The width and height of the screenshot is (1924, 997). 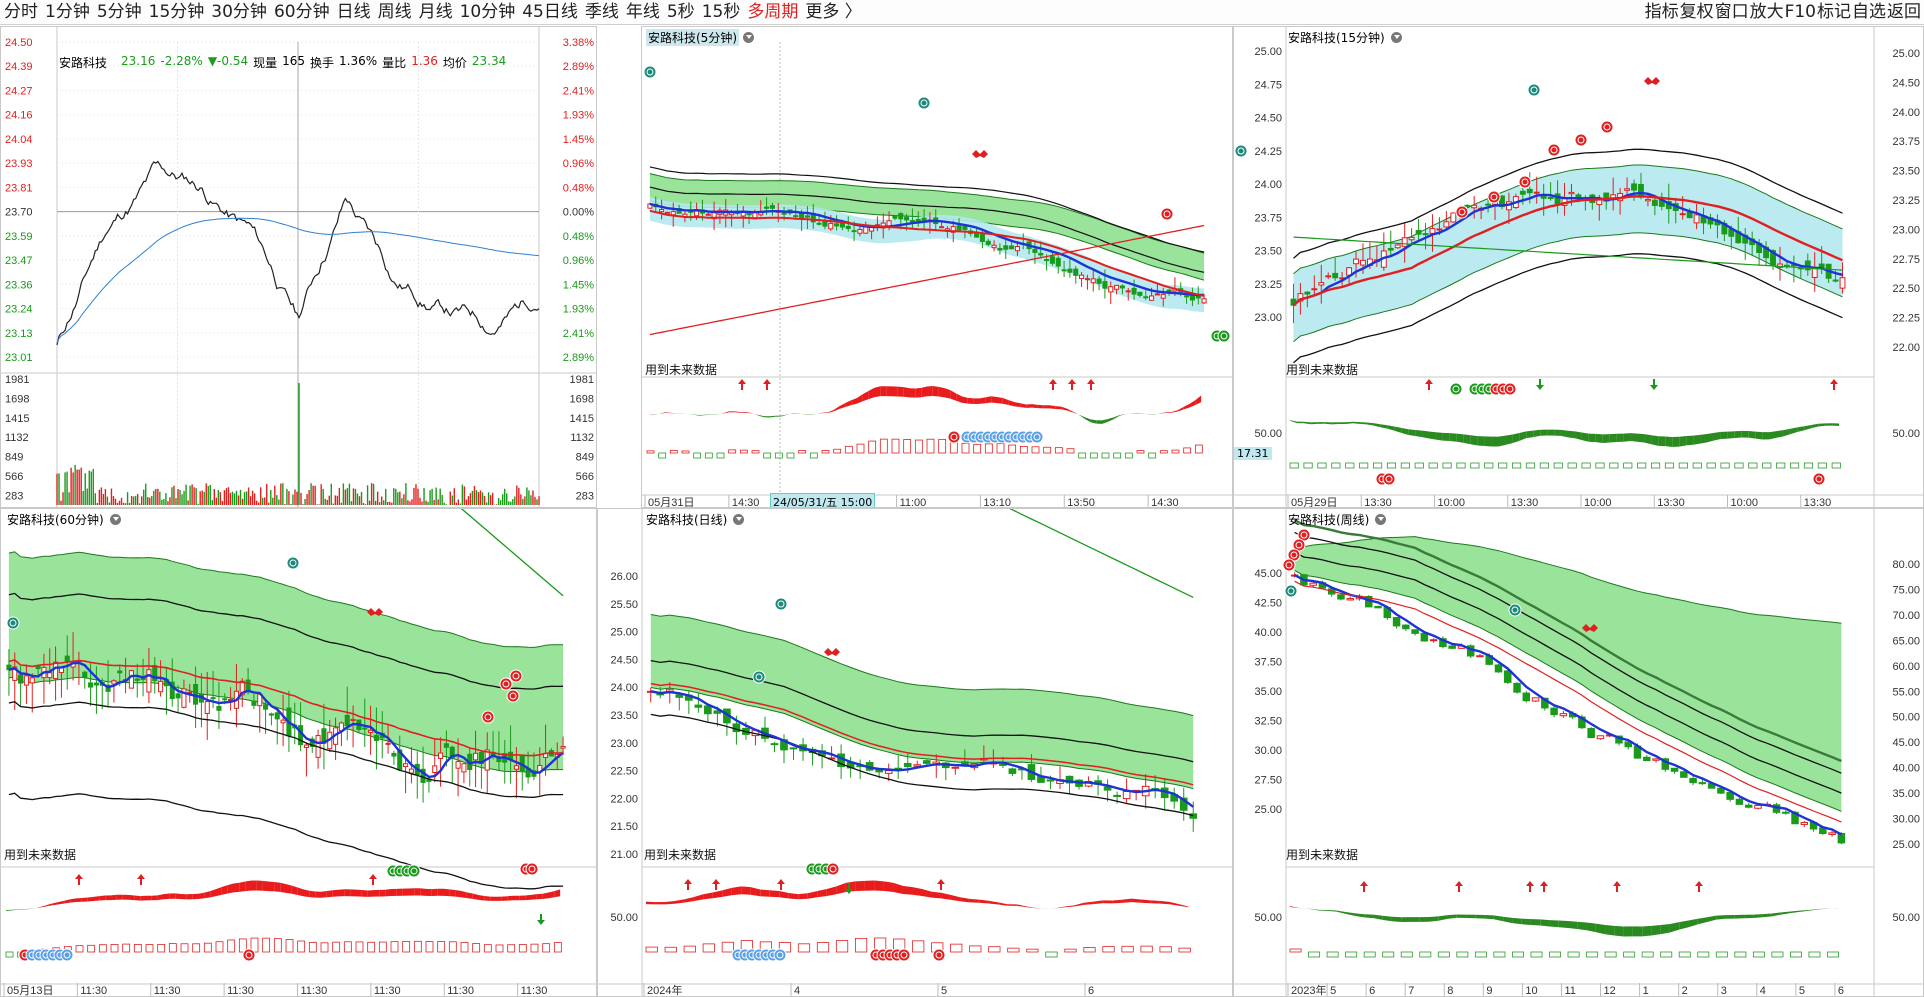 What do you see at coordinates (19, 310) in the screenshot?
I see `price-tick-label: 23.24` at bounding box center [19, 310].